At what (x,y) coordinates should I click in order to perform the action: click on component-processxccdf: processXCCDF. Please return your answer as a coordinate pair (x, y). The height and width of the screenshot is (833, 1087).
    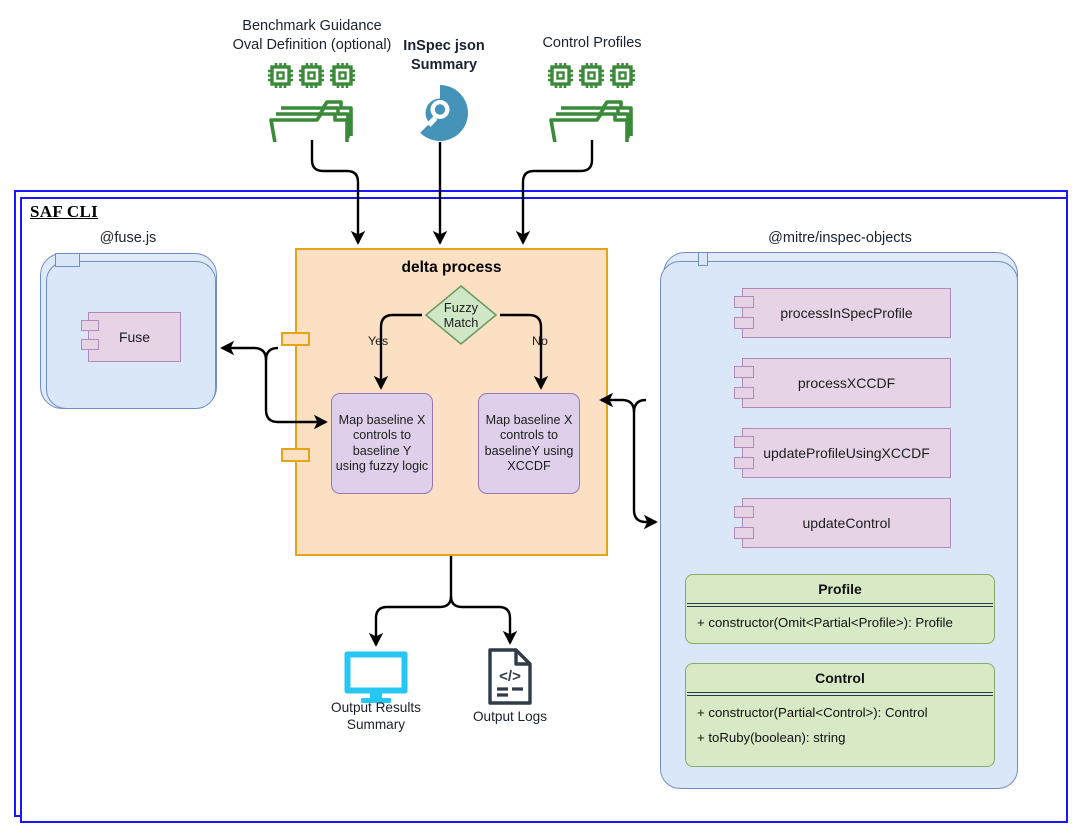
    Looking at the image, I should click on (846, 383).